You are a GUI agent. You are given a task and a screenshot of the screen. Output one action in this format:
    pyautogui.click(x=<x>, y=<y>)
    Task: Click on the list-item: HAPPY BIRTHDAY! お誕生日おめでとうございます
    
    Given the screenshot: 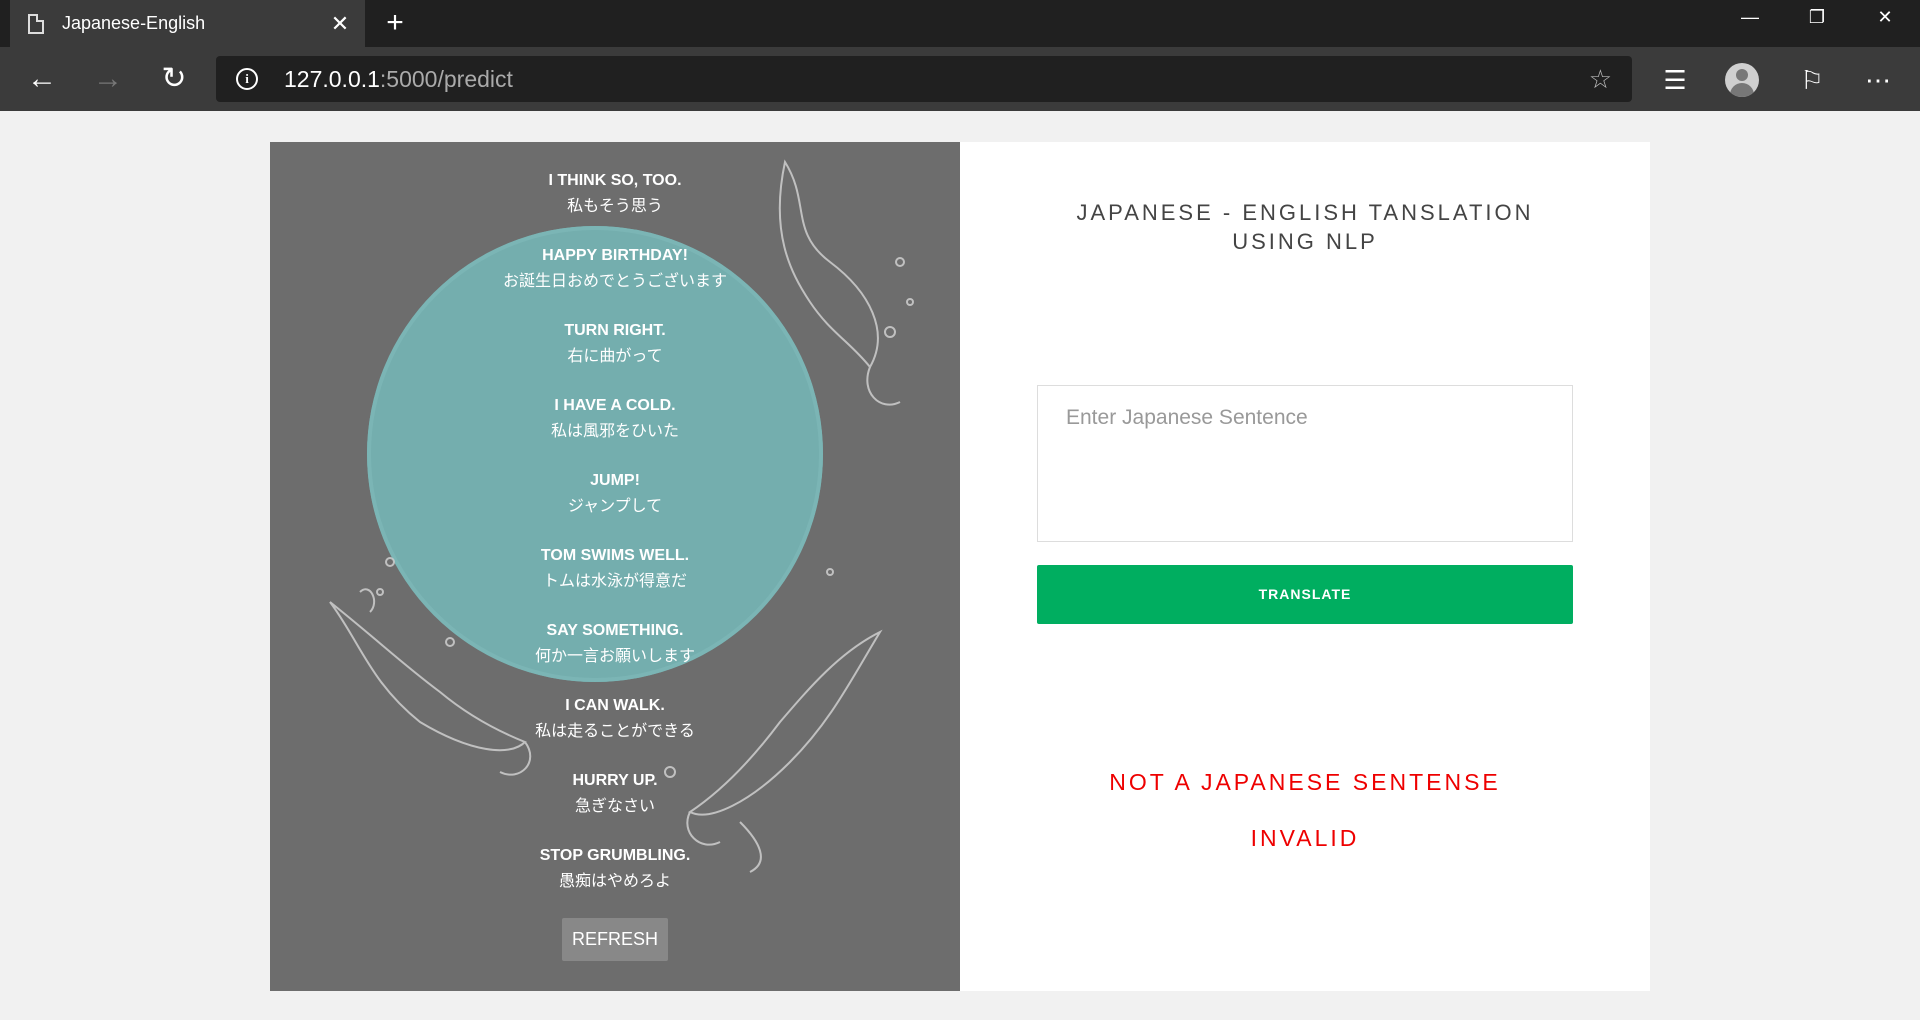 What is the action you would take?
    pyautogui.click(x=615, y=280)
    